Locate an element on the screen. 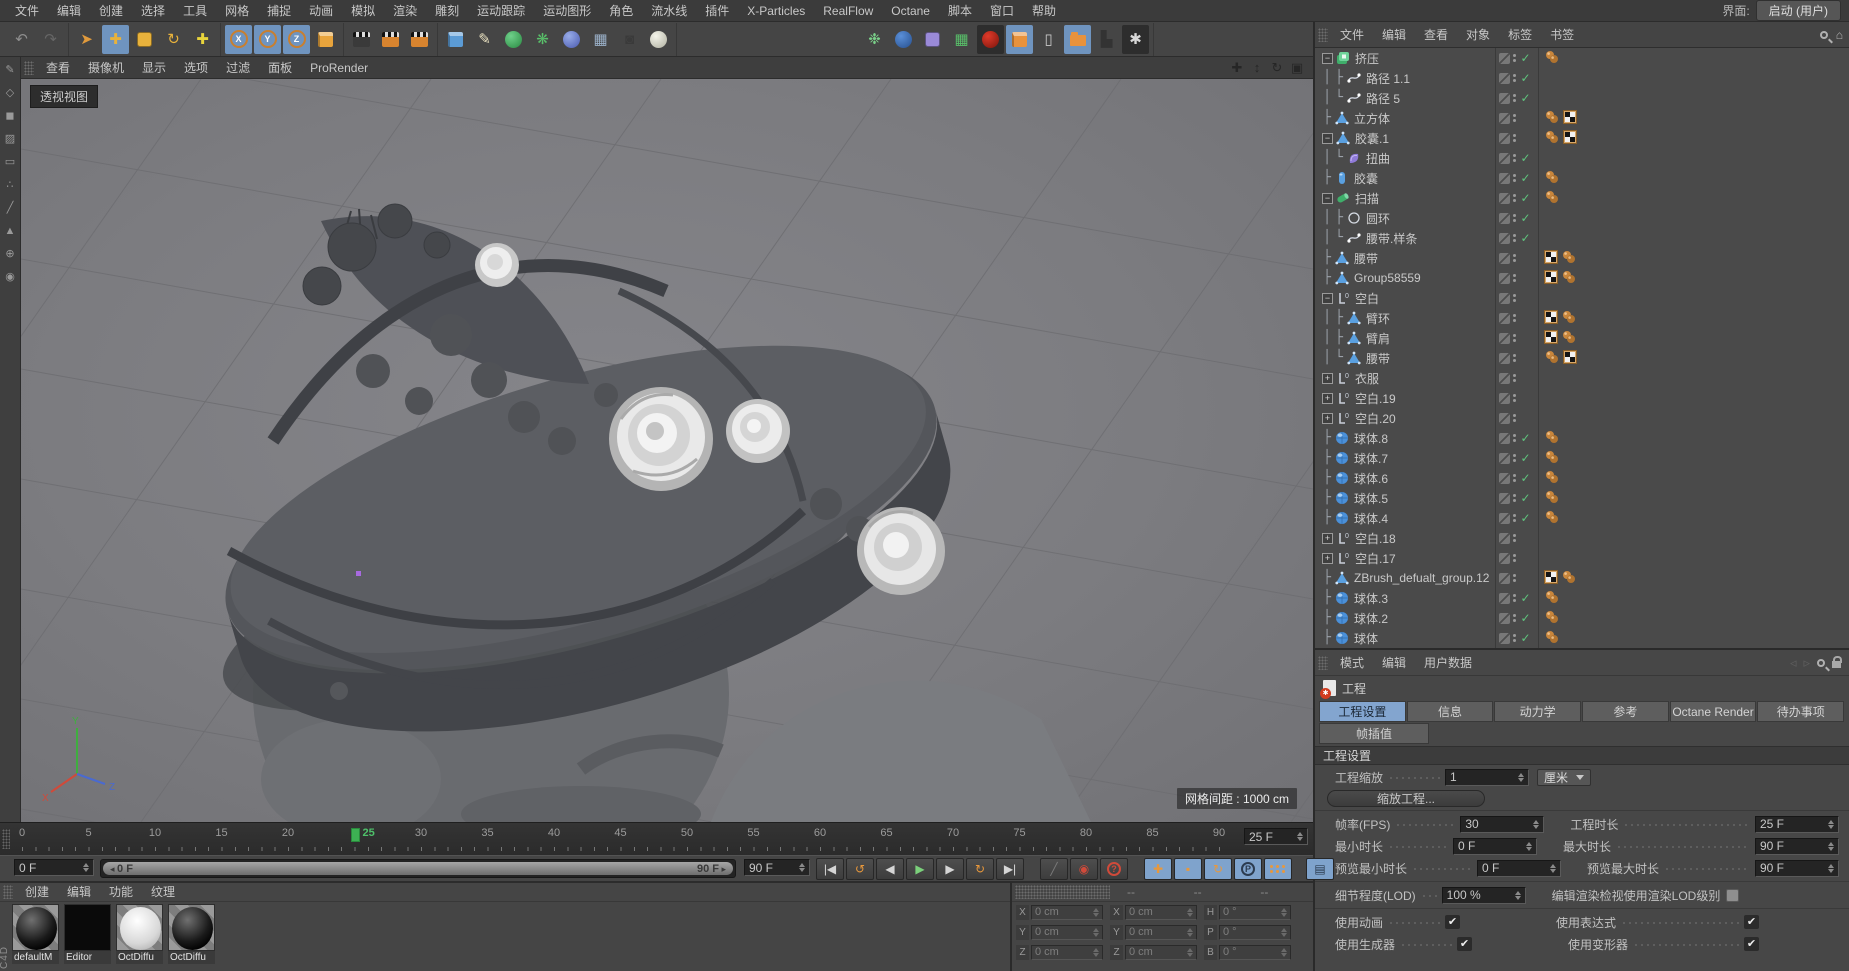 Image resolution: width=1849 pixels, height=971 pixels. key-scale-button: ▪ is located at coordinates (1188, 869).